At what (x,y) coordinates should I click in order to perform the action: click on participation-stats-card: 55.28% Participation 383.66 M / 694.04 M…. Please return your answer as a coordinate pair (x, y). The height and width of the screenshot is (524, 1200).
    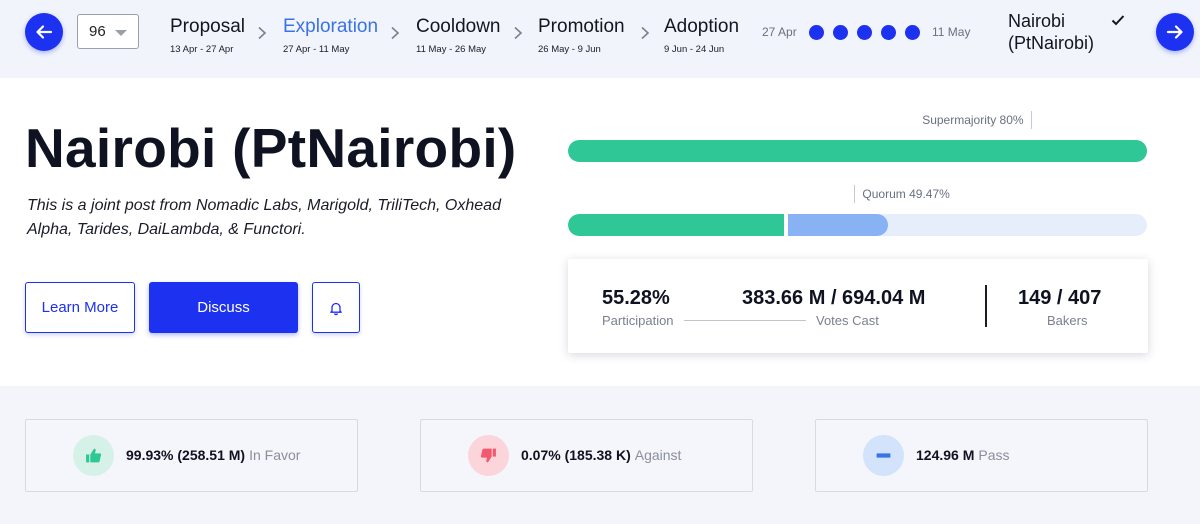
    Looking at the image, I should click on (858, 306).